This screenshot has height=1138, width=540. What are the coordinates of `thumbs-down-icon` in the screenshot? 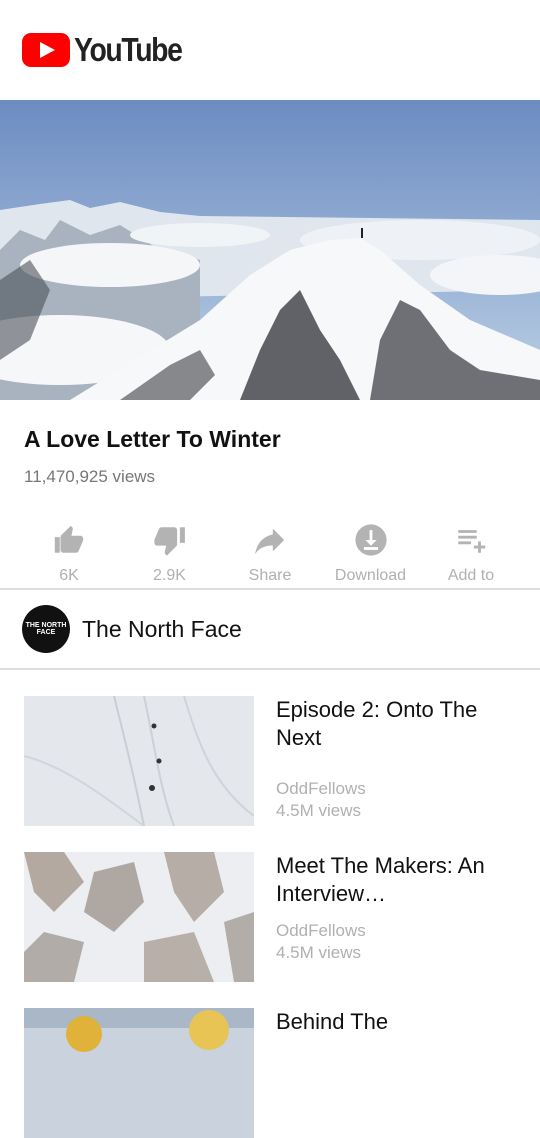 It's located at (169, 541).